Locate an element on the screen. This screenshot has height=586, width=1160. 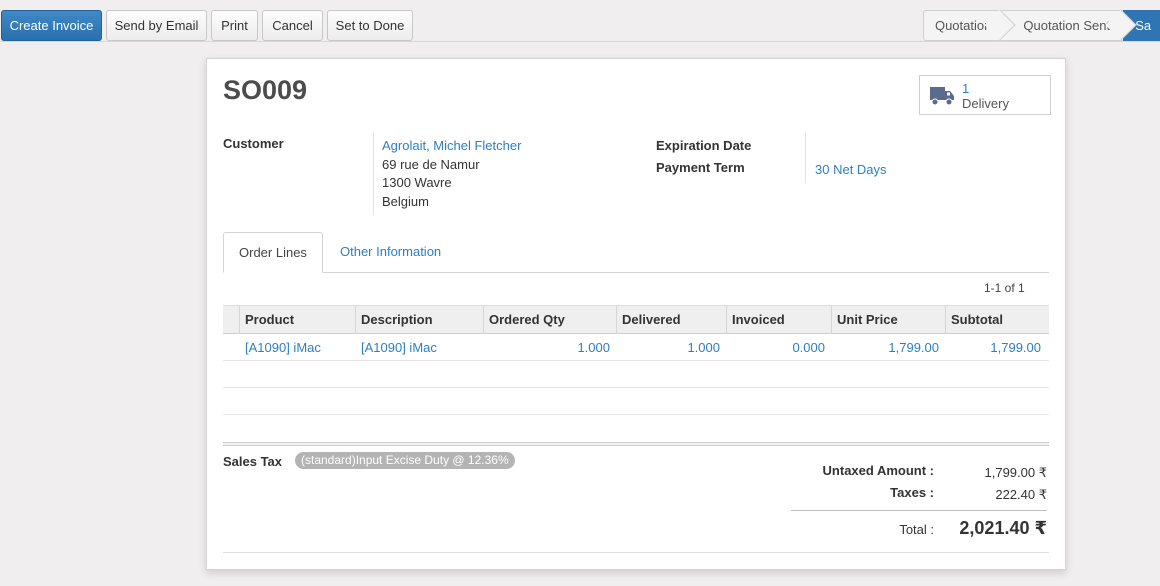
cell-delivered: 1.000 is located at coordinates (668, 347).